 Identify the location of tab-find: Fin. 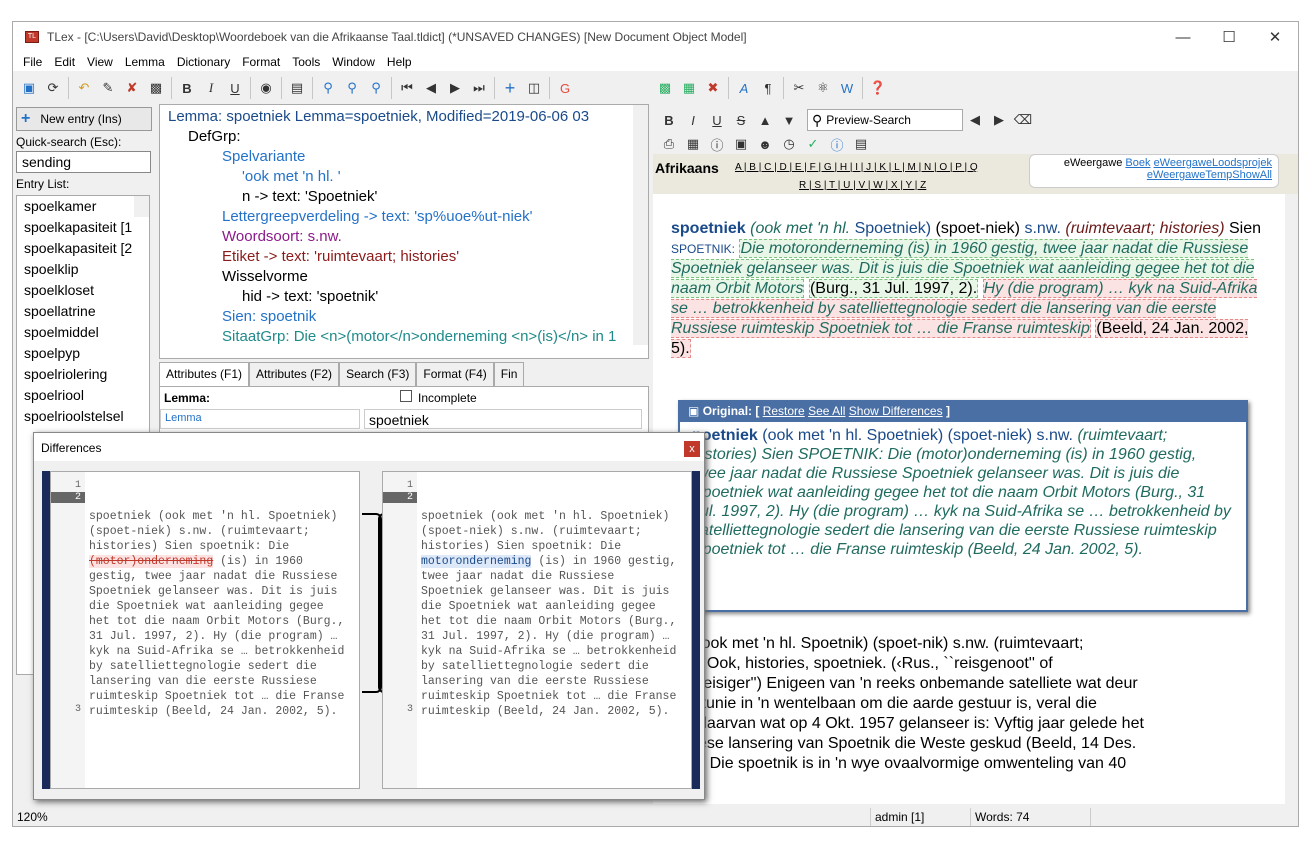
(509, 374).